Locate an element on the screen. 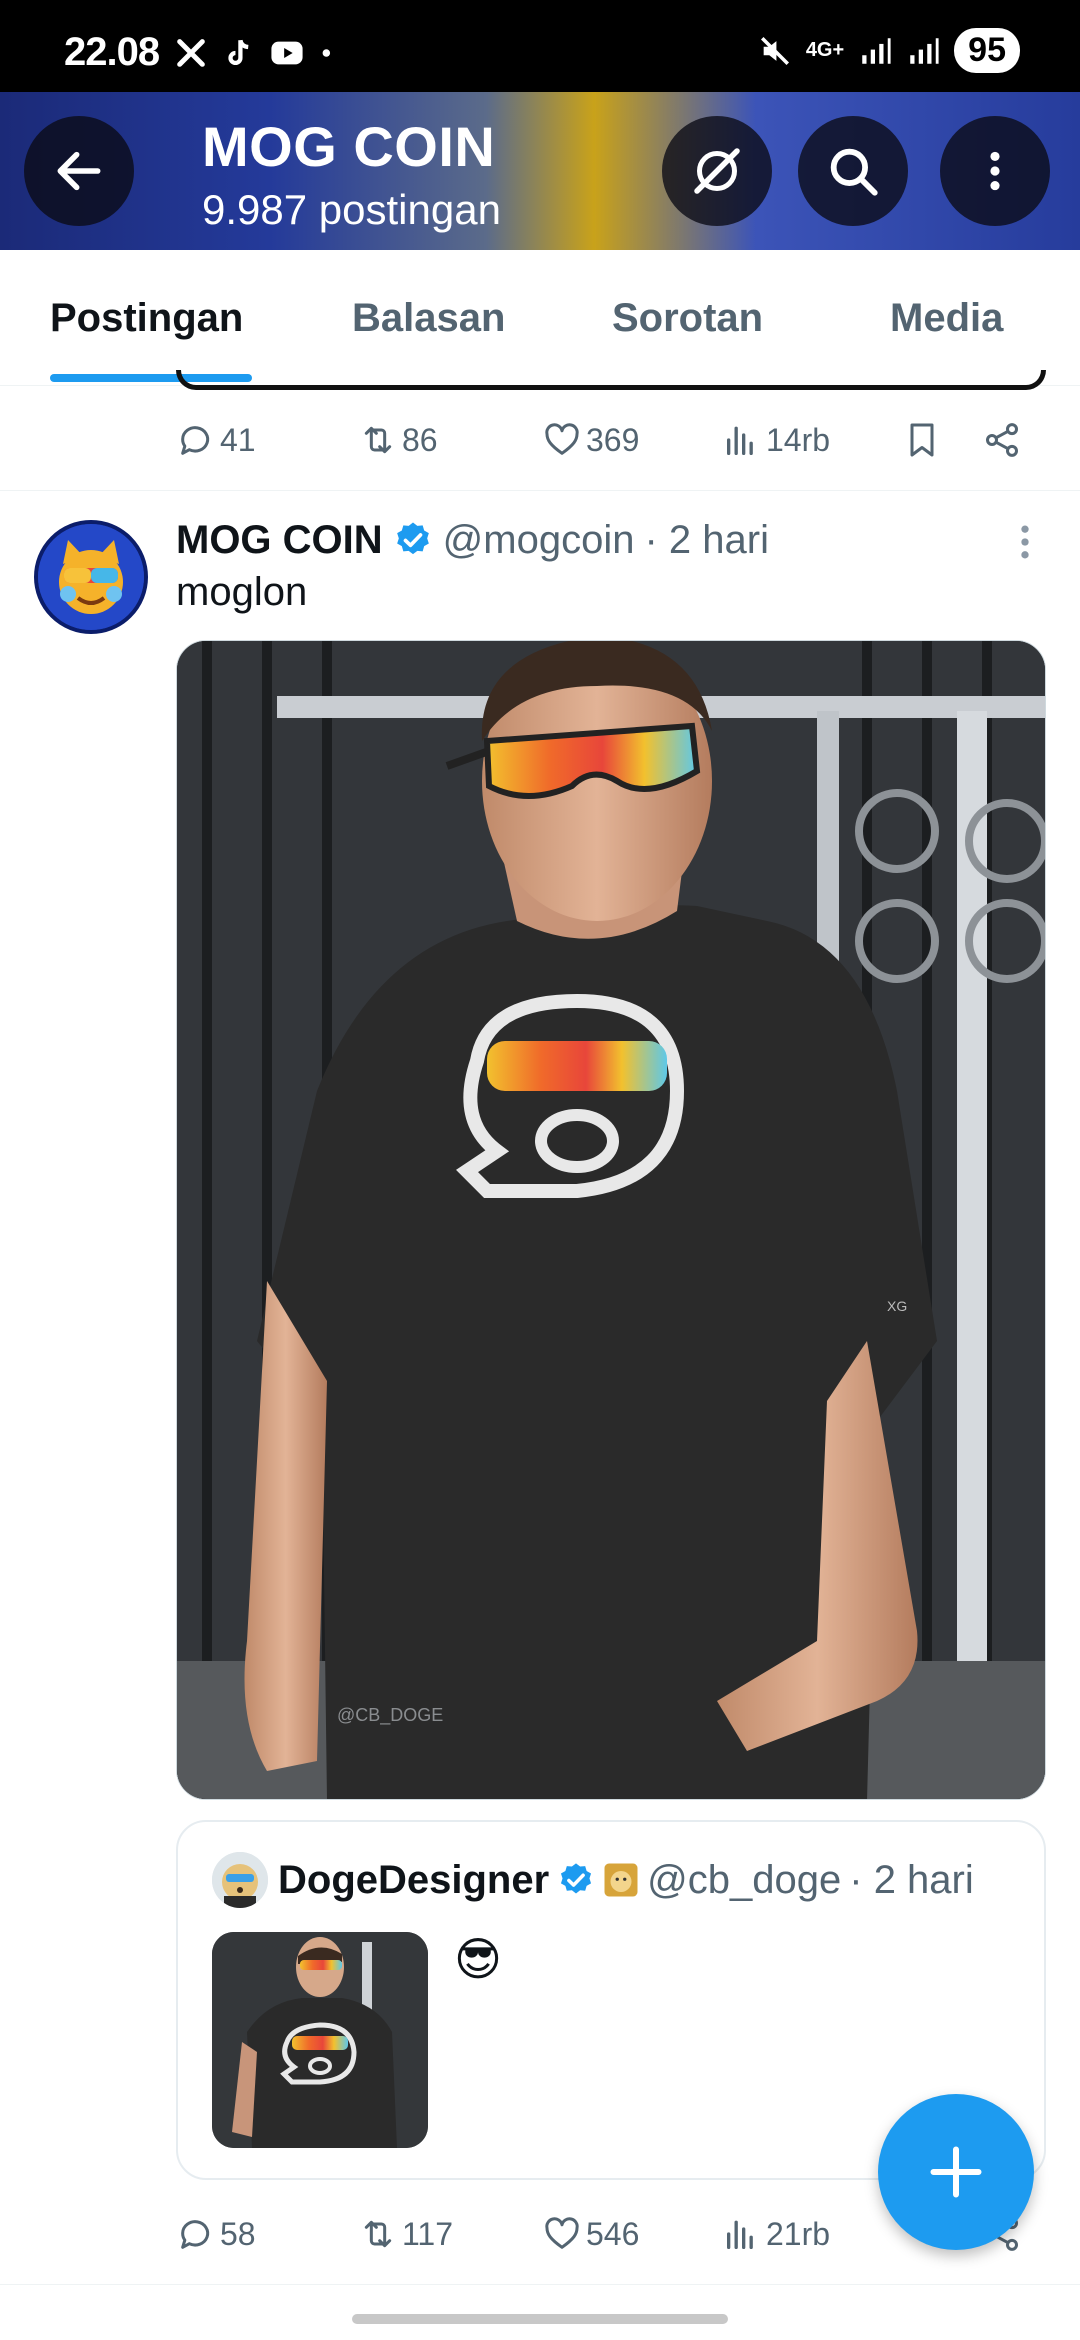  tab-postingan: Postingan is located at coordinates (146, 318).